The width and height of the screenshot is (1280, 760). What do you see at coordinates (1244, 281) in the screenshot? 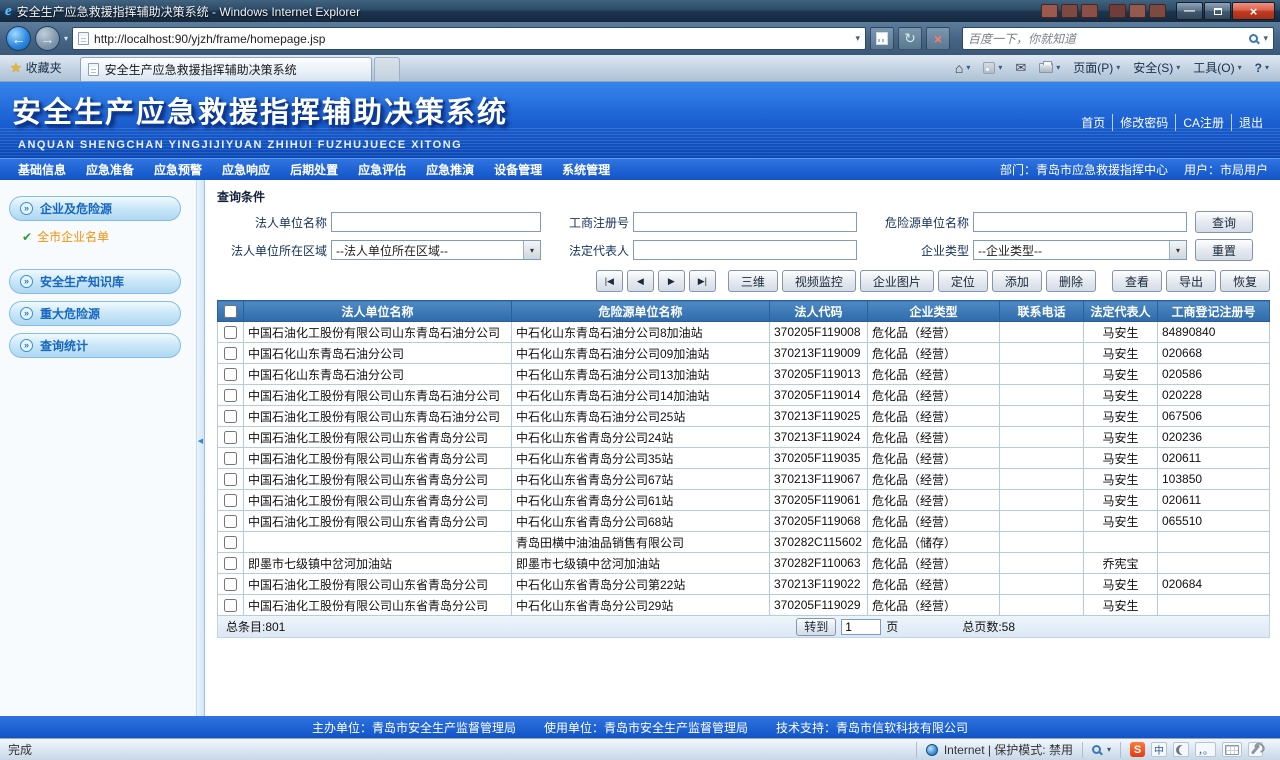
I see `action-button: 恢复` at bounding box center [1244, 281].